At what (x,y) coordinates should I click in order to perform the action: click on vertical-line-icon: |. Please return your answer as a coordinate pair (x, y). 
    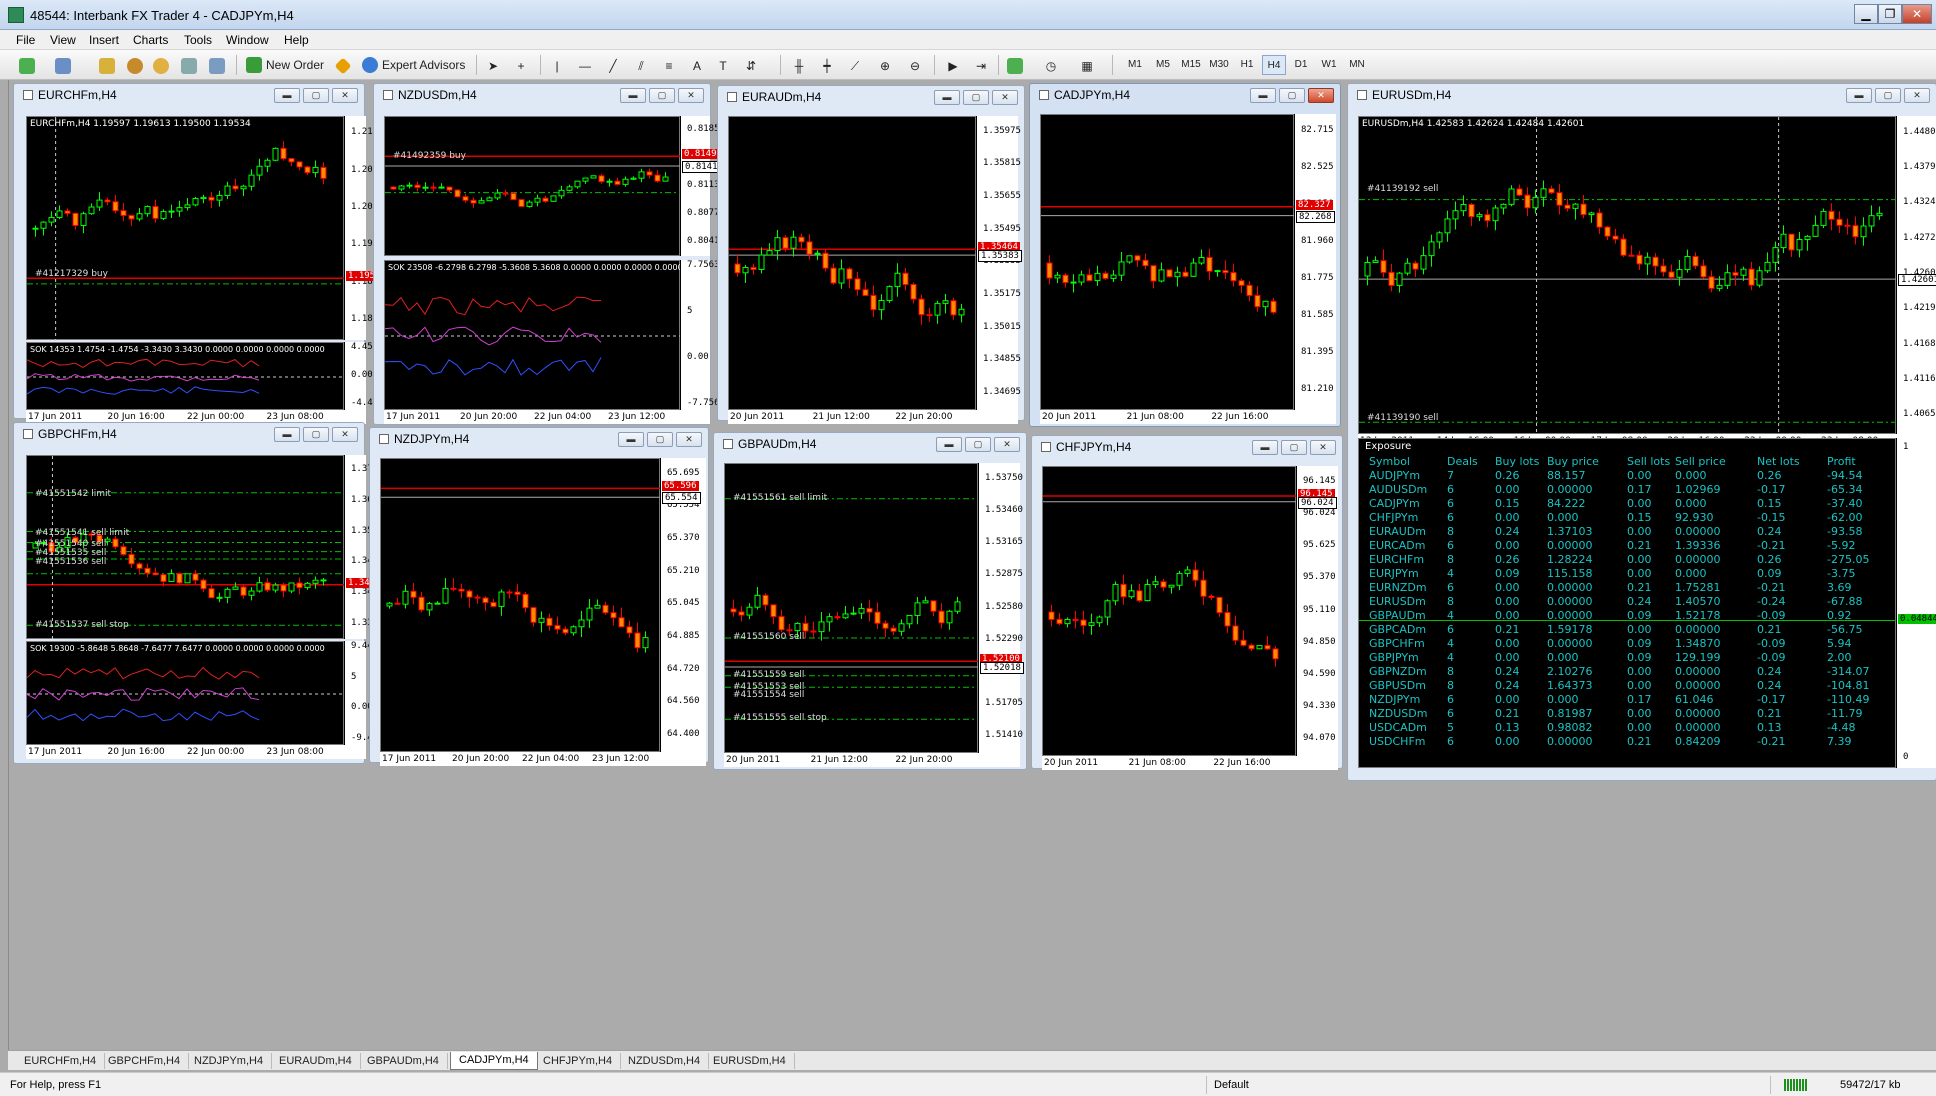
    Looking at the image, I should click on (557, 65).